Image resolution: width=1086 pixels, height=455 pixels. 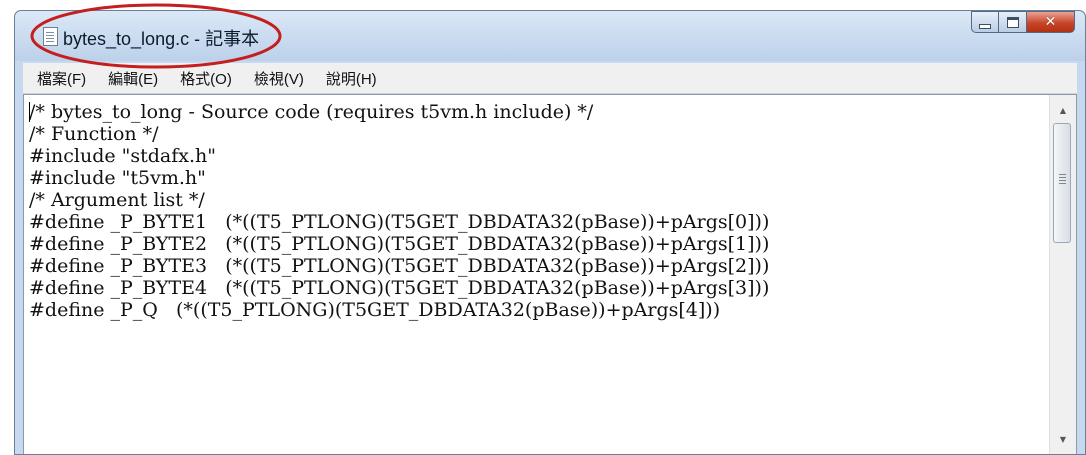 I want to click on menu-help: 說明(H), so click(x=351, y=78).